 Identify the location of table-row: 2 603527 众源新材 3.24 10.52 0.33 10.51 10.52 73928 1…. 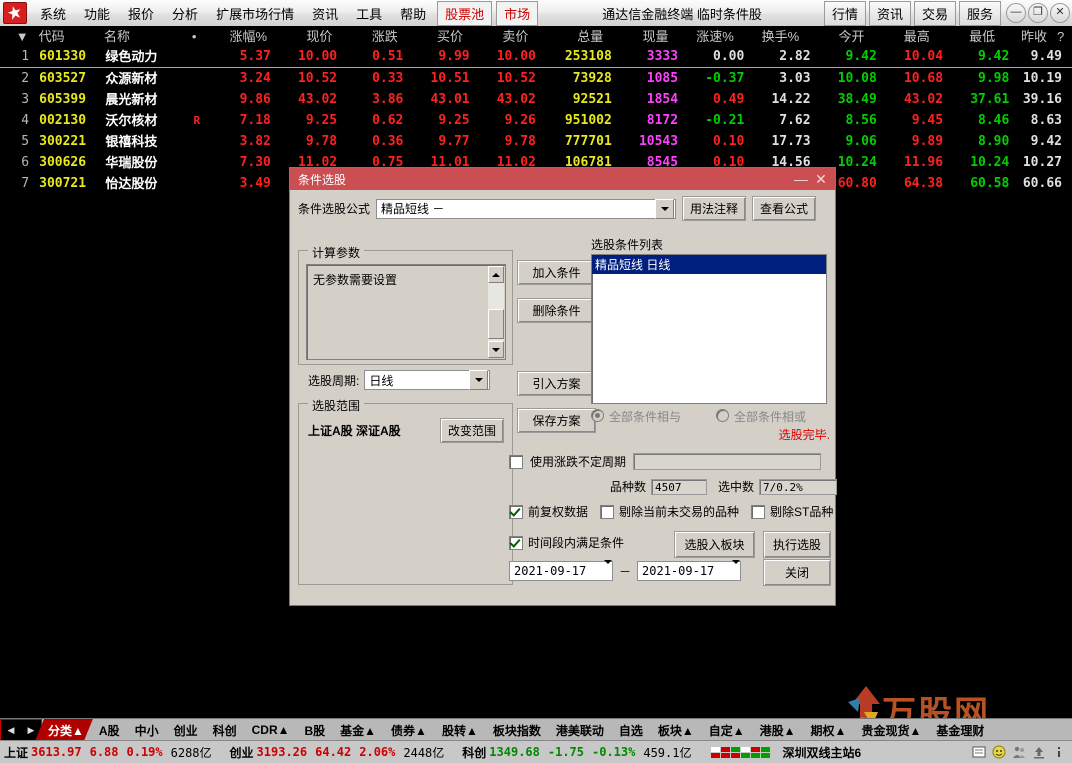
(536, 78).